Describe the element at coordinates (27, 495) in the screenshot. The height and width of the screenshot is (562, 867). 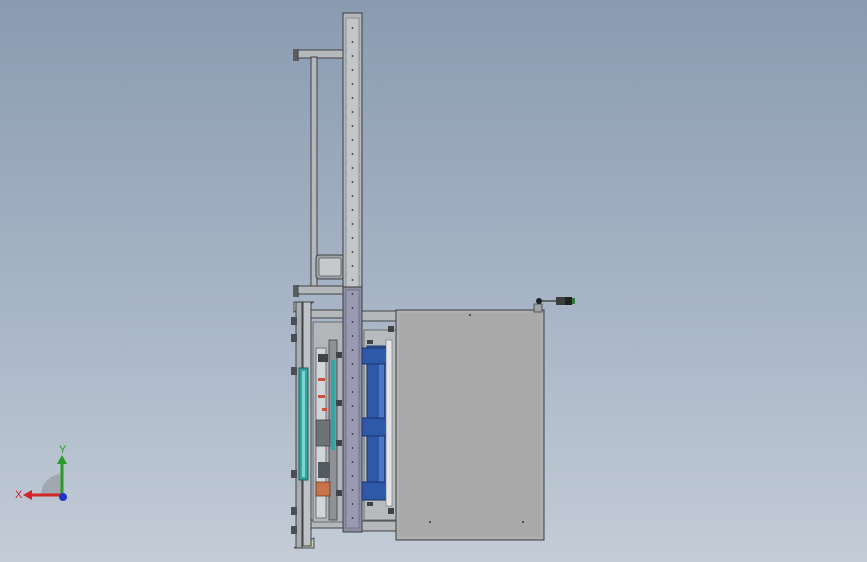
I see `x-arrow-icon` at that location.